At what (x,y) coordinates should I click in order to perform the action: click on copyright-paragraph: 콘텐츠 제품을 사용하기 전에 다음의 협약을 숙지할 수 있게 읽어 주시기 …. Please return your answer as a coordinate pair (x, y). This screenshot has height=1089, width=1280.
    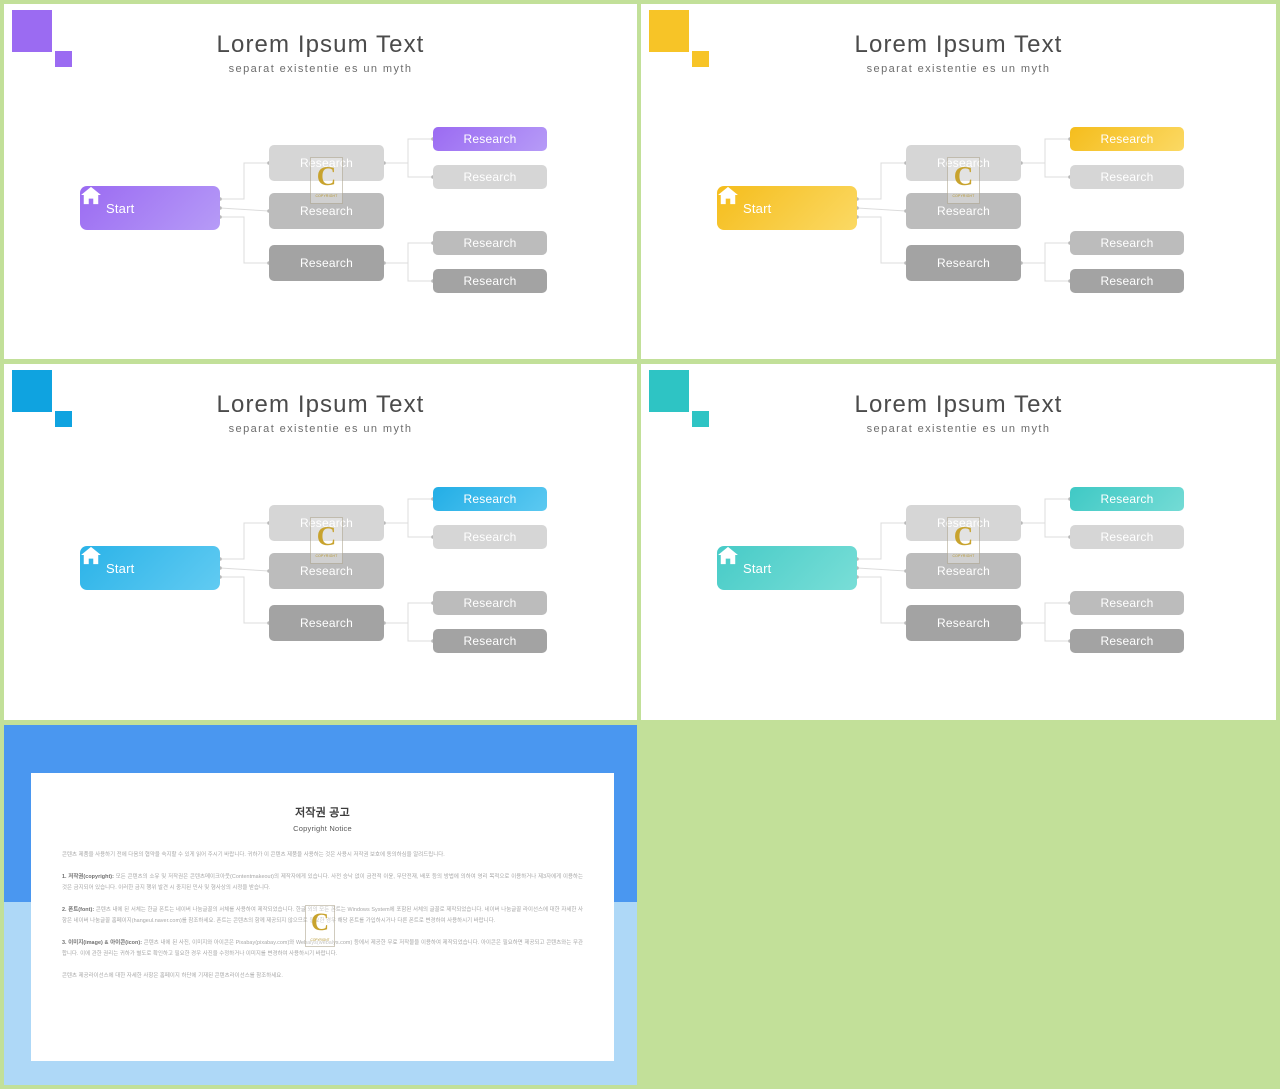
    Looking at the image, I should click on (322, 856).